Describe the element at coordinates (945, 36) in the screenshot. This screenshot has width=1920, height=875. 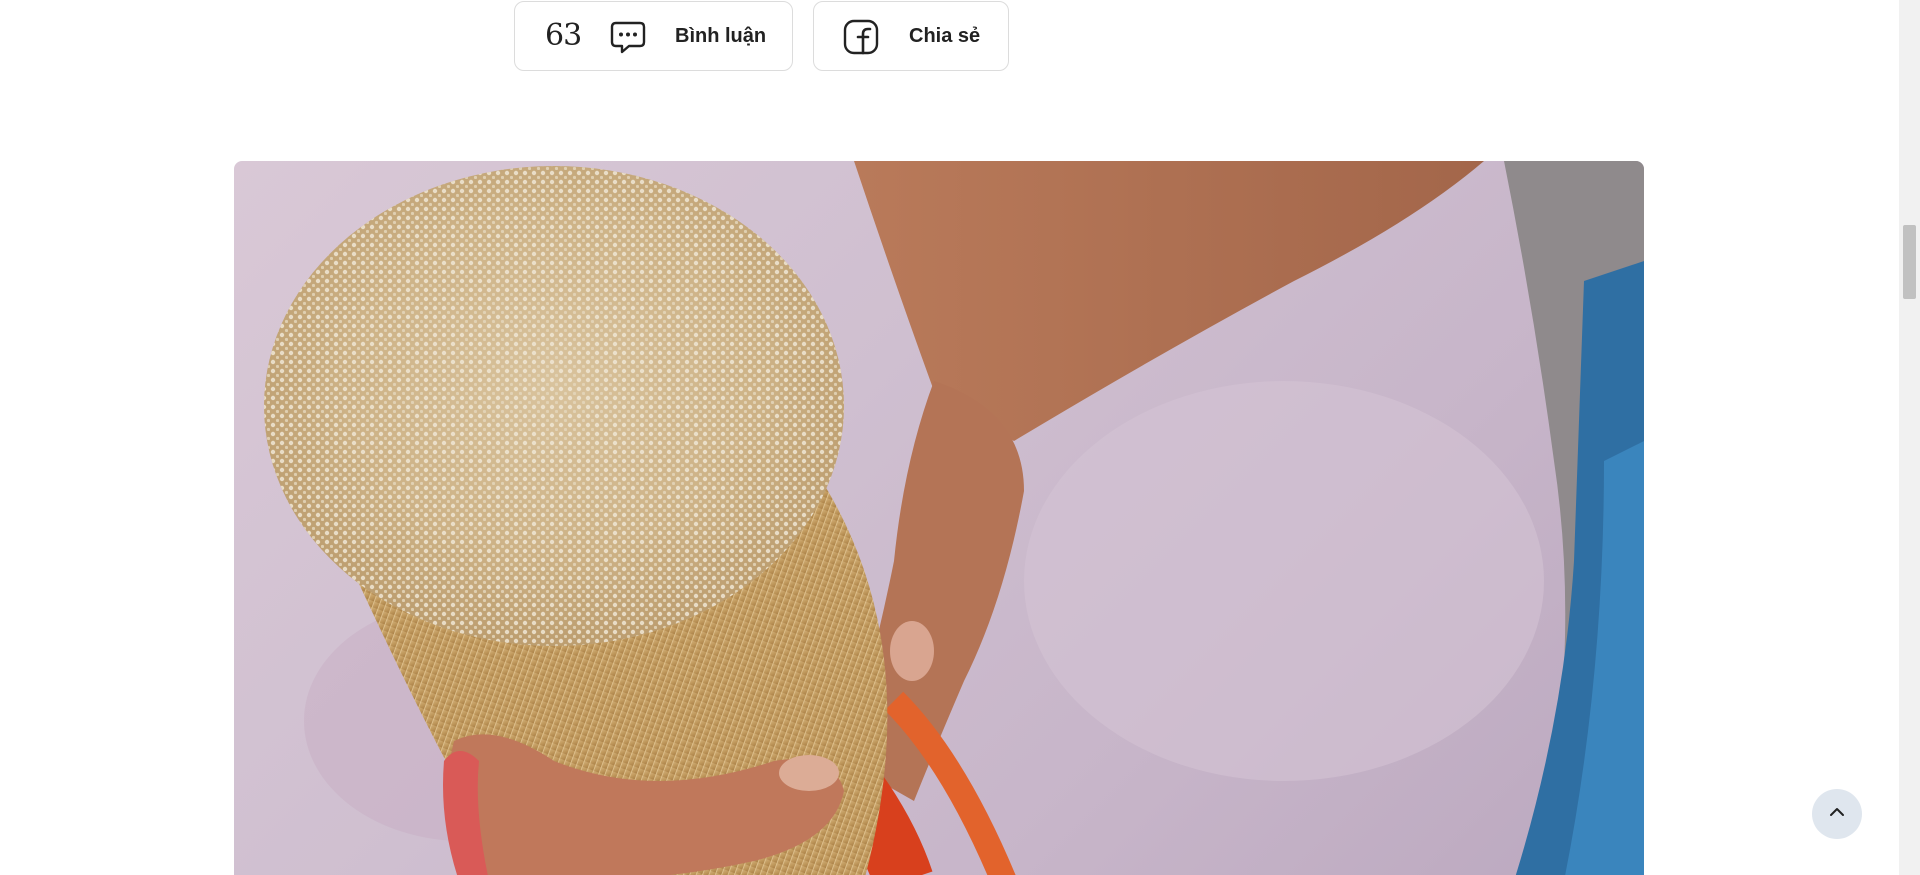
I see `share-label: Chia sẻ` at that location.